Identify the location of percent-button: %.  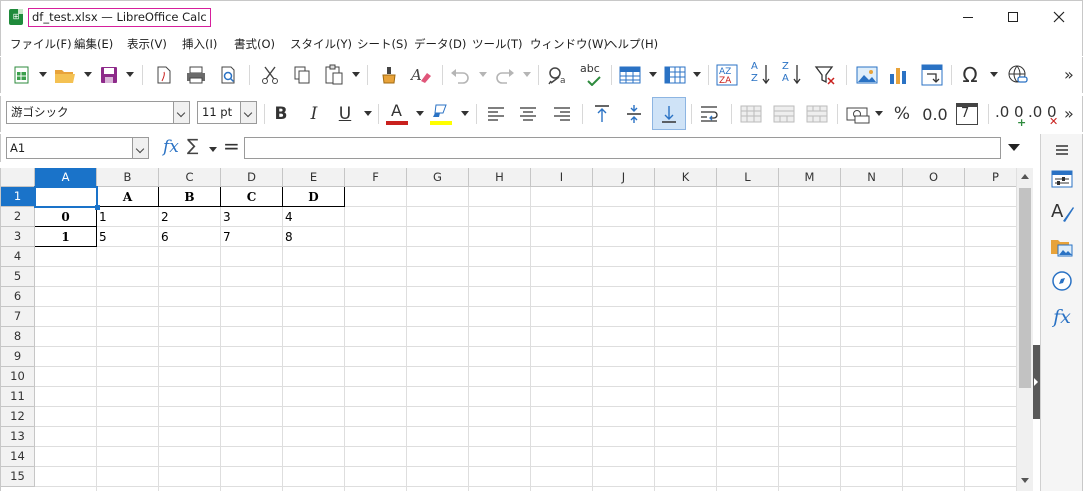
(902, 114).